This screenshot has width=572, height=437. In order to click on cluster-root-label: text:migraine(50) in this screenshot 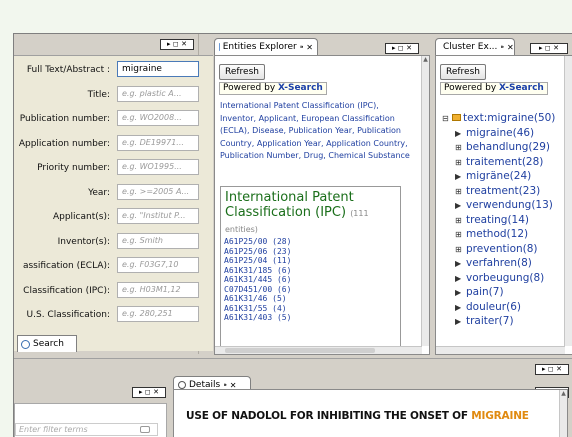, I will do `click(509, 118)`.